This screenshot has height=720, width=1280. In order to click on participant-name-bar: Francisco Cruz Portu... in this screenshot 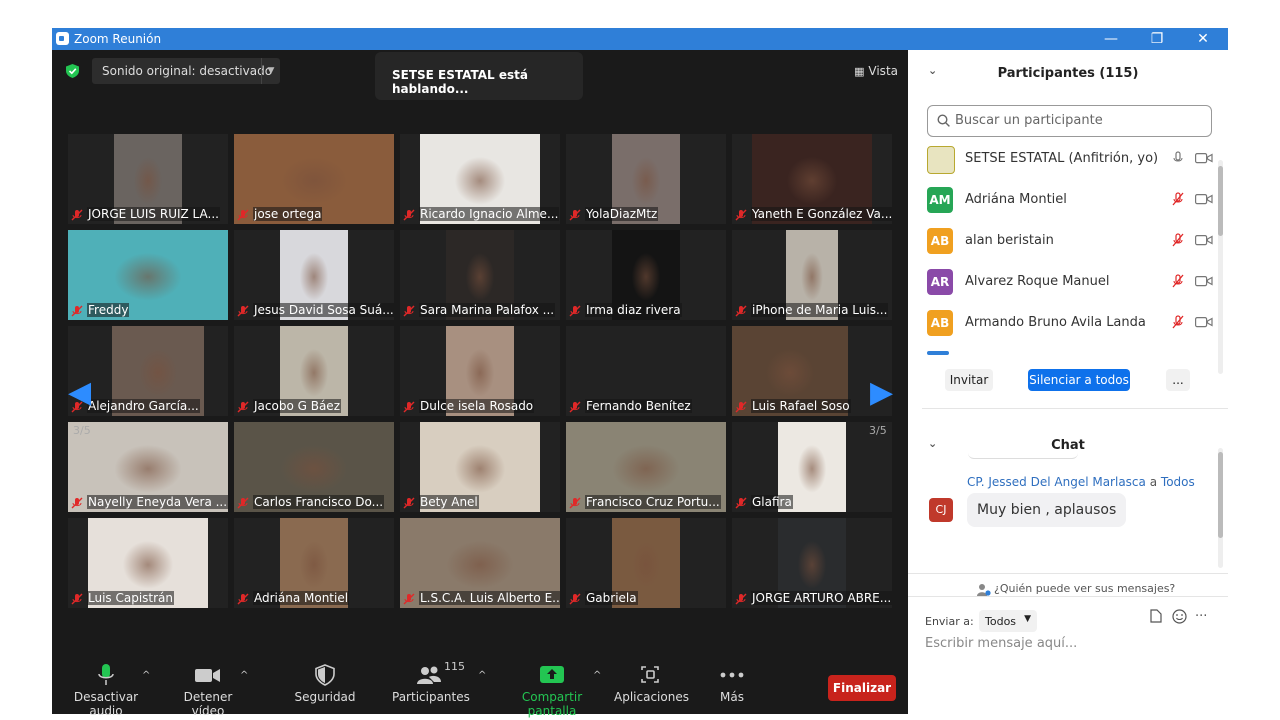, I will do `click(646, 503)`.